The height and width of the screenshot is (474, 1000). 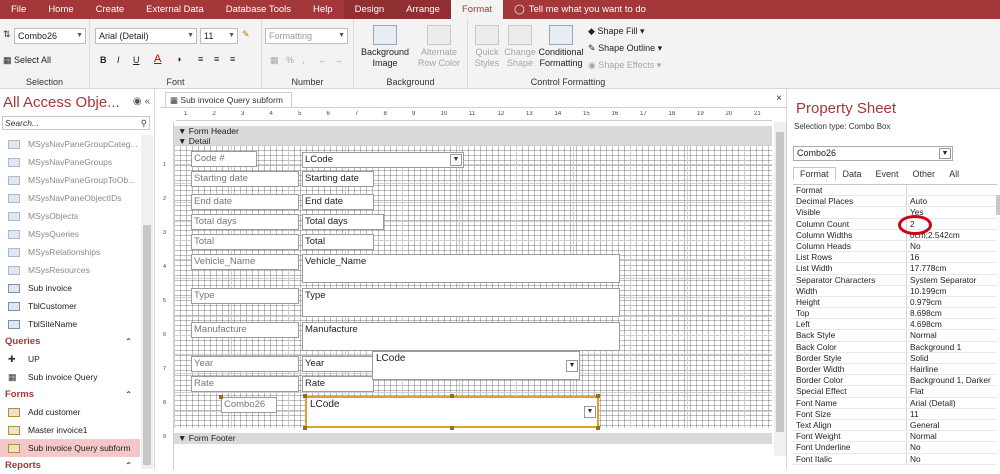 I want to click on field-starting-date: Starting date, so click(x=338, y=179).